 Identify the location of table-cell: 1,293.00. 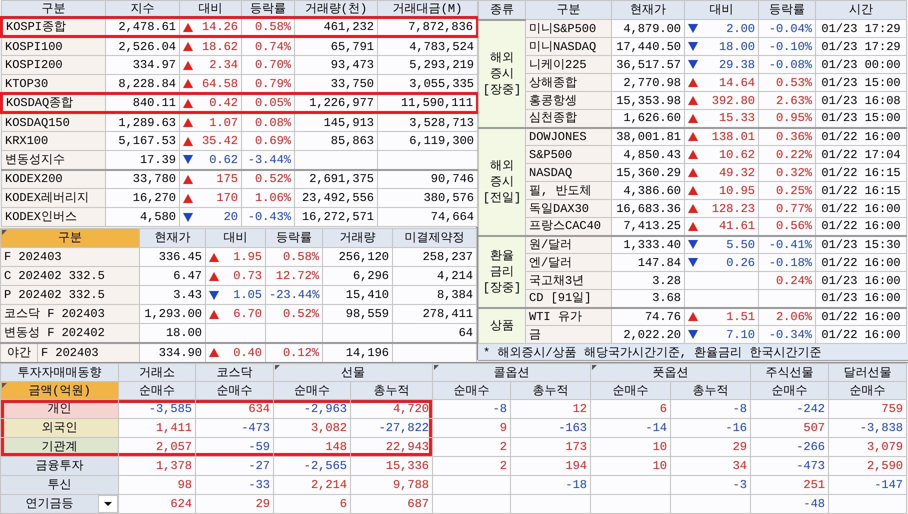
(173, 314).